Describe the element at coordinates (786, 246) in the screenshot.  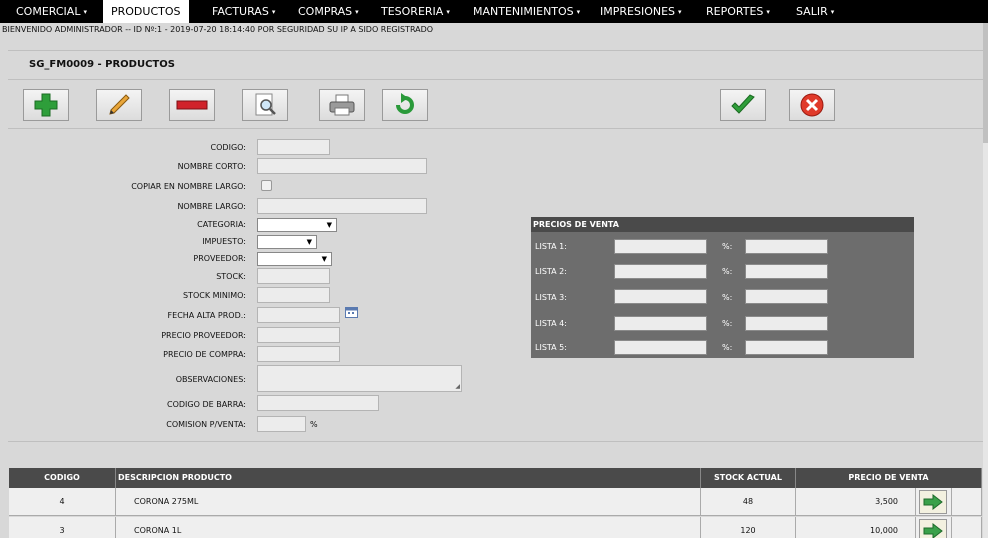
I see `lista-1-pct-input` at that location.